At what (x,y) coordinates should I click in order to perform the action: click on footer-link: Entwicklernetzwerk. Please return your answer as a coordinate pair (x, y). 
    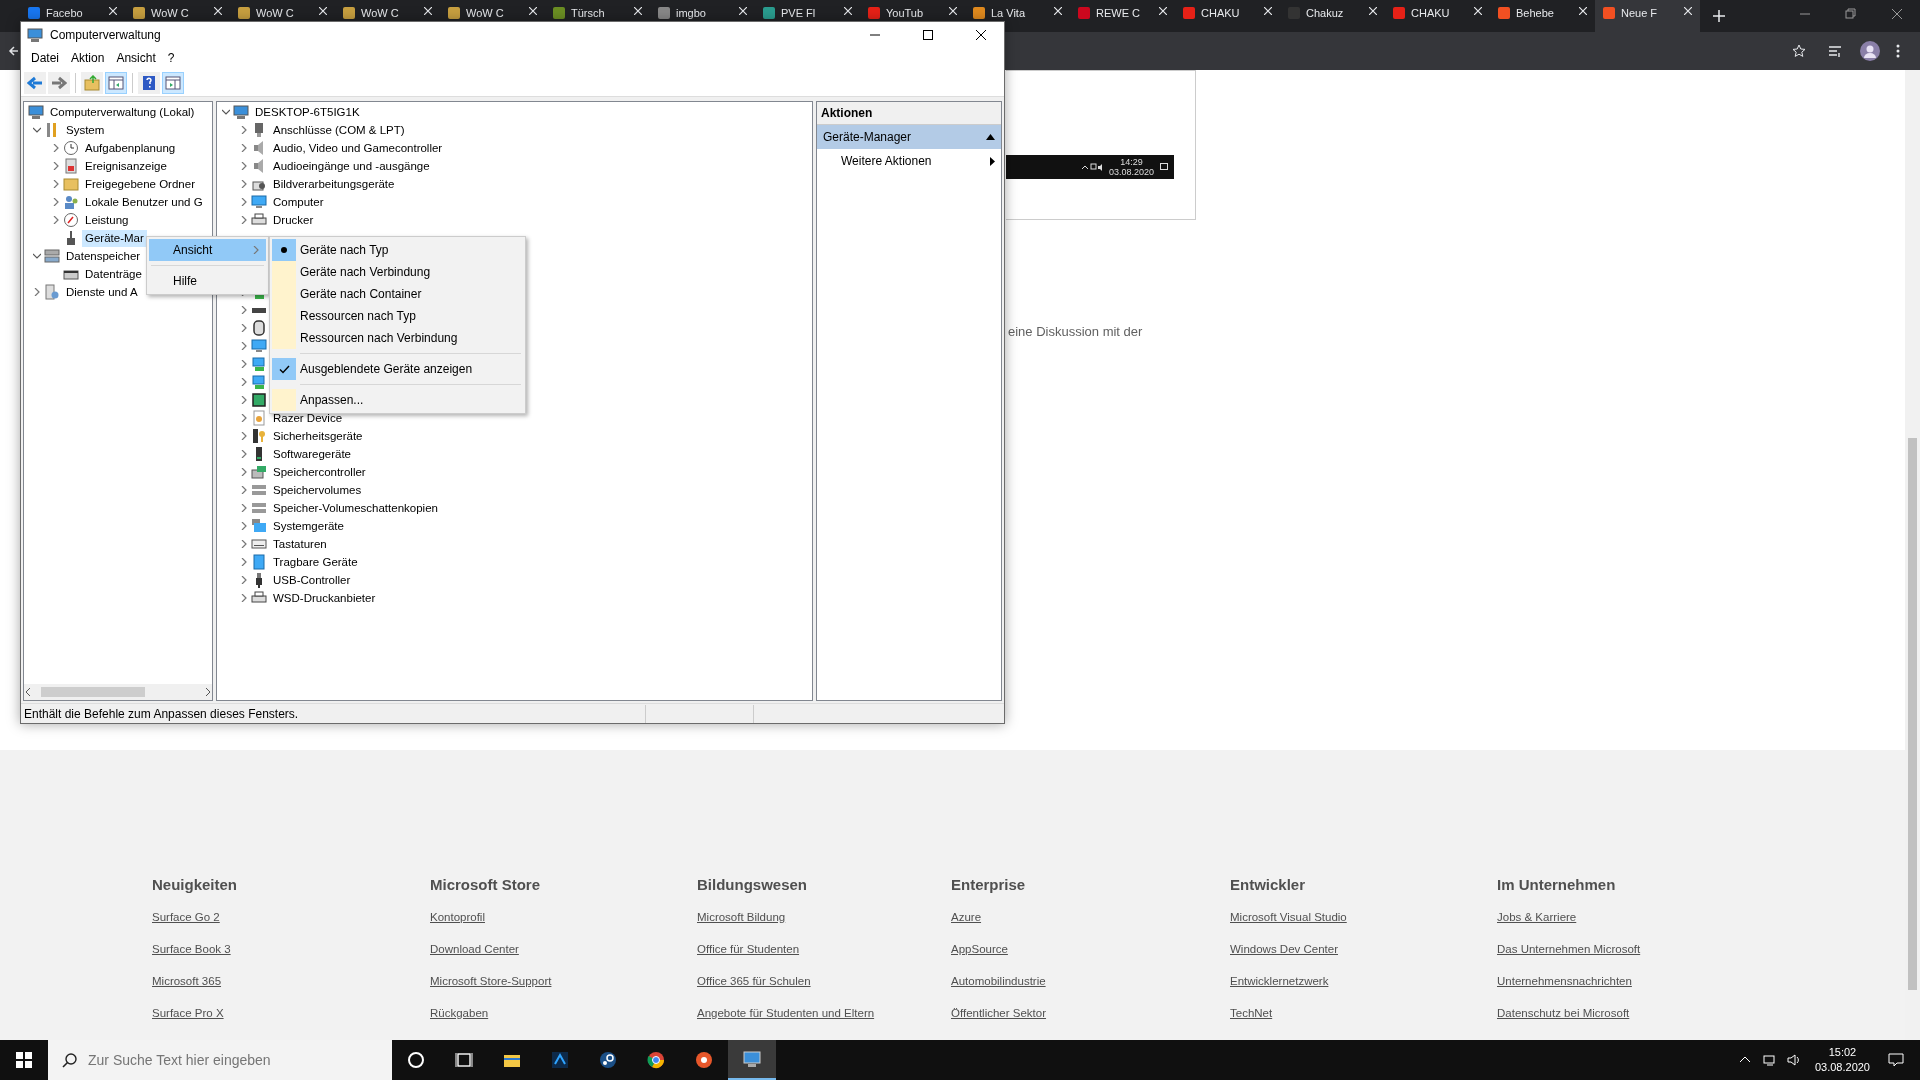
    Looking at the image, I should click on (1279, 988).